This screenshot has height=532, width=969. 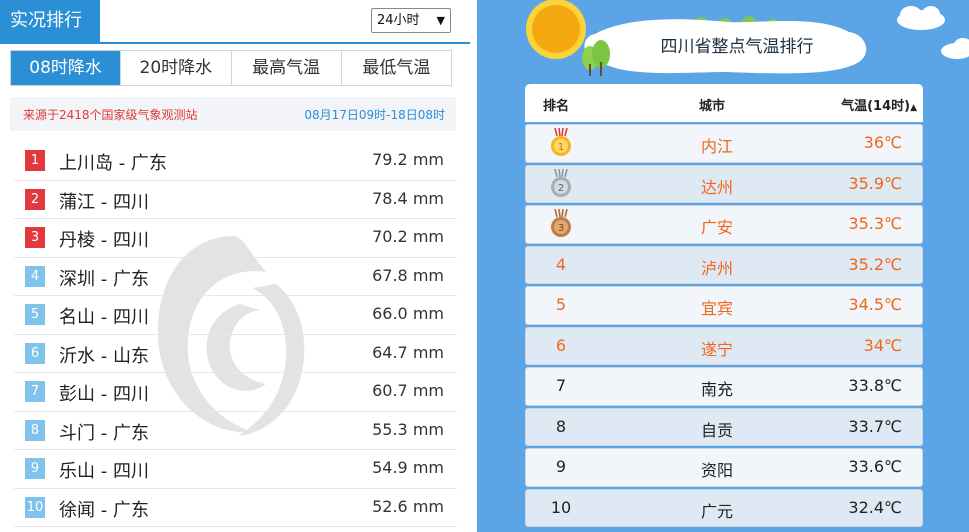 I want to click on column-header-temp: 气温(14时)▲, so click(x=879, y=104).